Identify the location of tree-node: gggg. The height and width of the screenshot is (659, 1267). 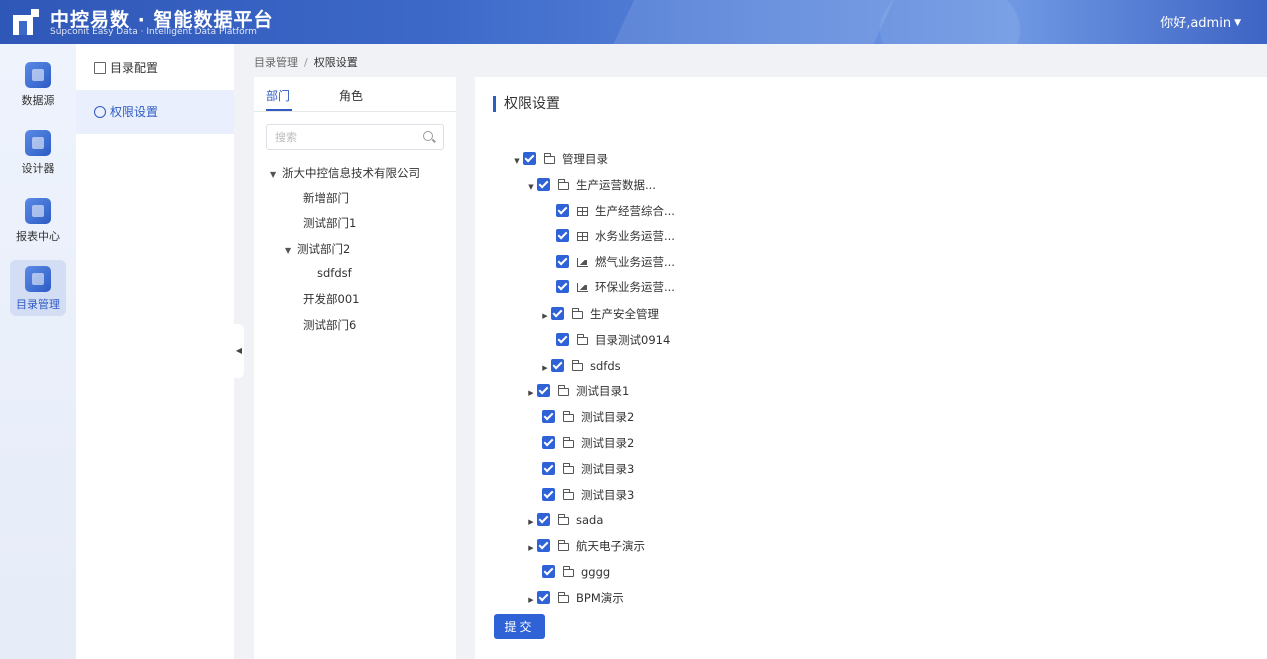
(570, 572).